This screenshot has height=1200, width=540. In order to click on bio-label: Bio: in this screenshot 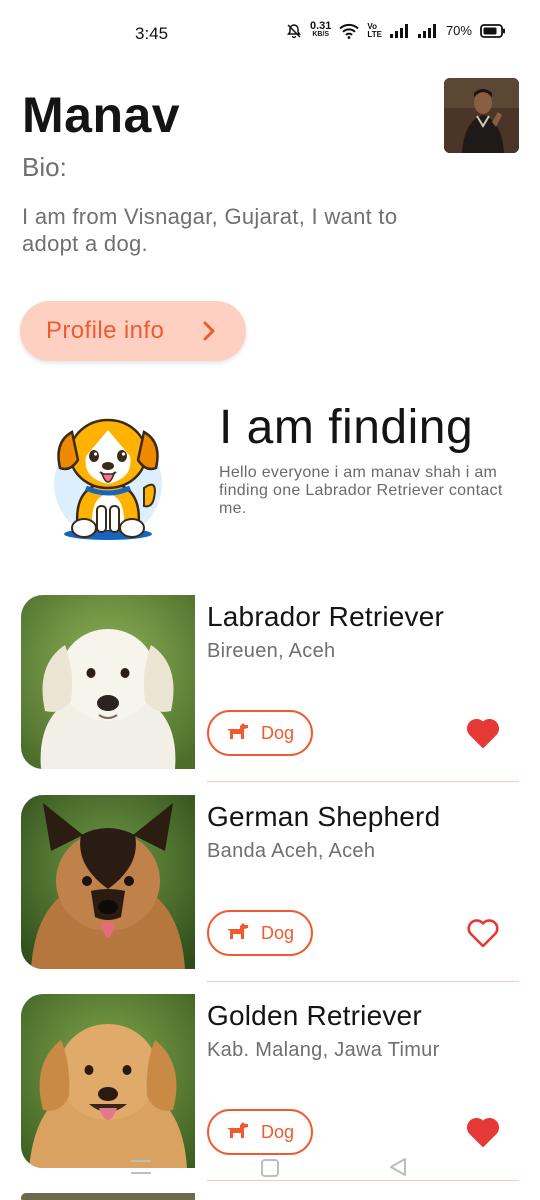, I will do `click(44, 167)`.